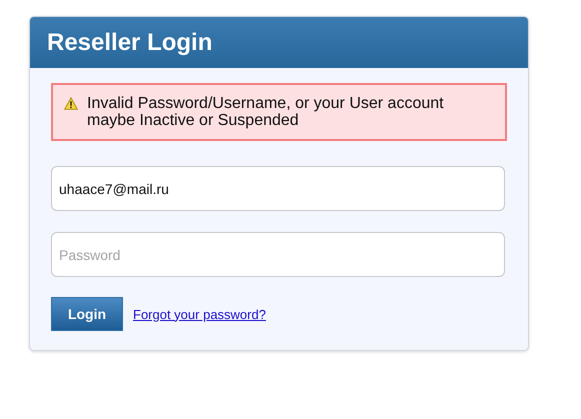  What do you see at coordinates (278, 254) in the screenshot?
I see `password-field: Password` at bounding box center [278, 254].